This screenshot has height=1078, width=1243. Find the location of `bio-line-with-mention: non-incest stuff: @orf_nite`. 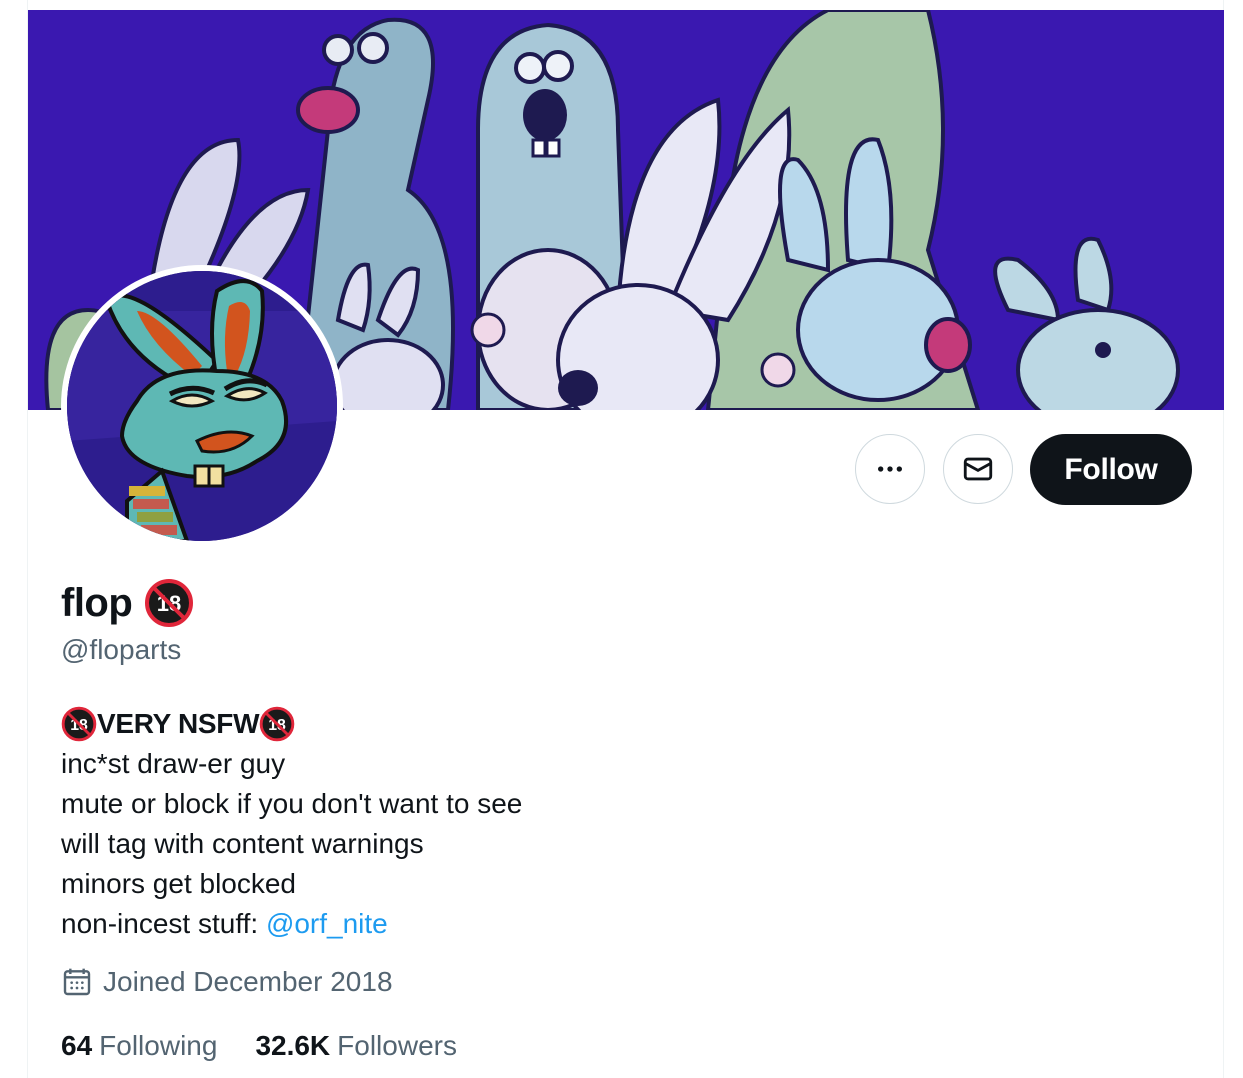

bio-line-with-mention: non-incest stuff: @orf_nite is located at coordinates (291, 924).